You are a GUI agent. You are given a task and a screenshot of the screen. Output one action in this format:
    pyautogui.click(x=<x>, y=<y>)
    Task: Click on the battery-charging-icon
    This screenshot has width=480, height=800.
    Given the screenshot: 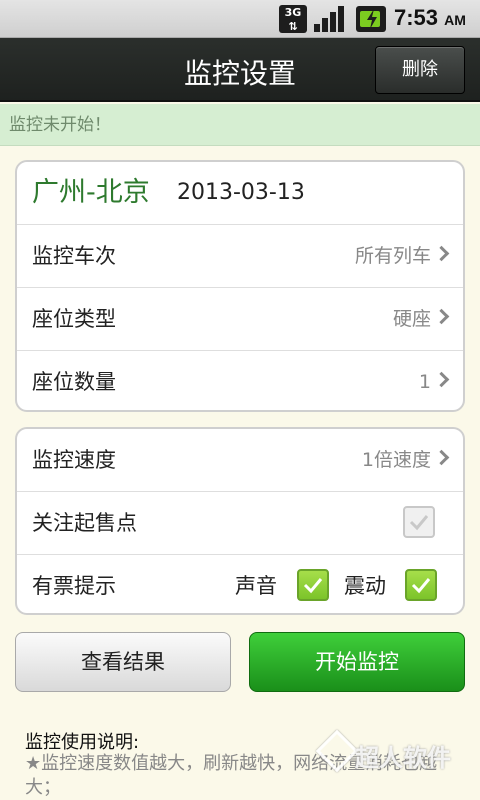 What is the action you would take?
    pyautogui.click(x=371, y=19)
    